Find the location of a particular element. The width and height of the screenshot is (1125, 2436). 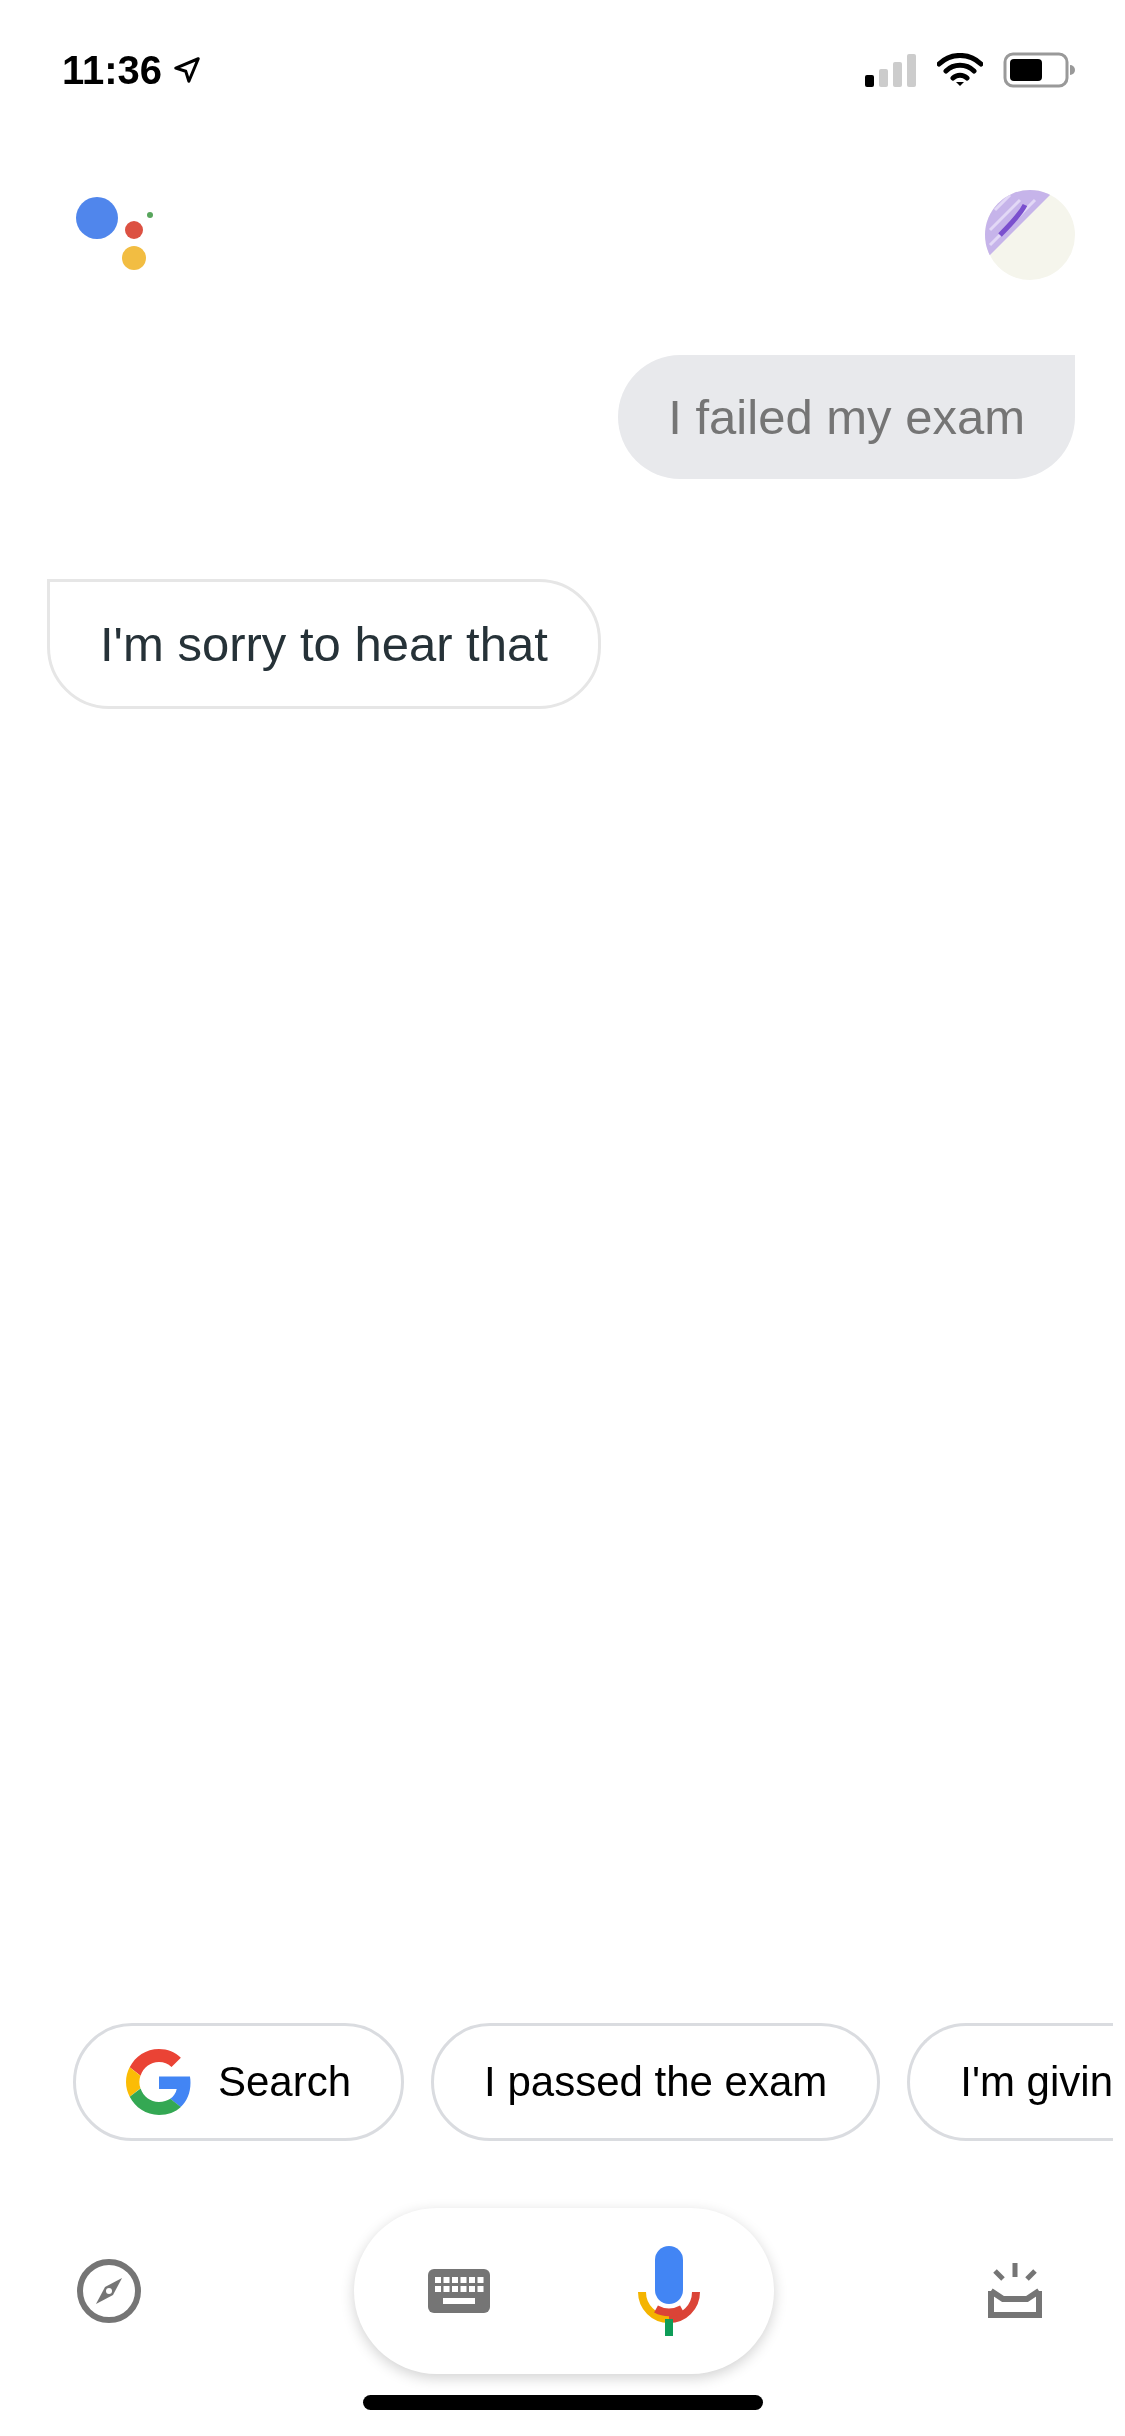

status-time: 11:36 is located at coordinates (112, 70).